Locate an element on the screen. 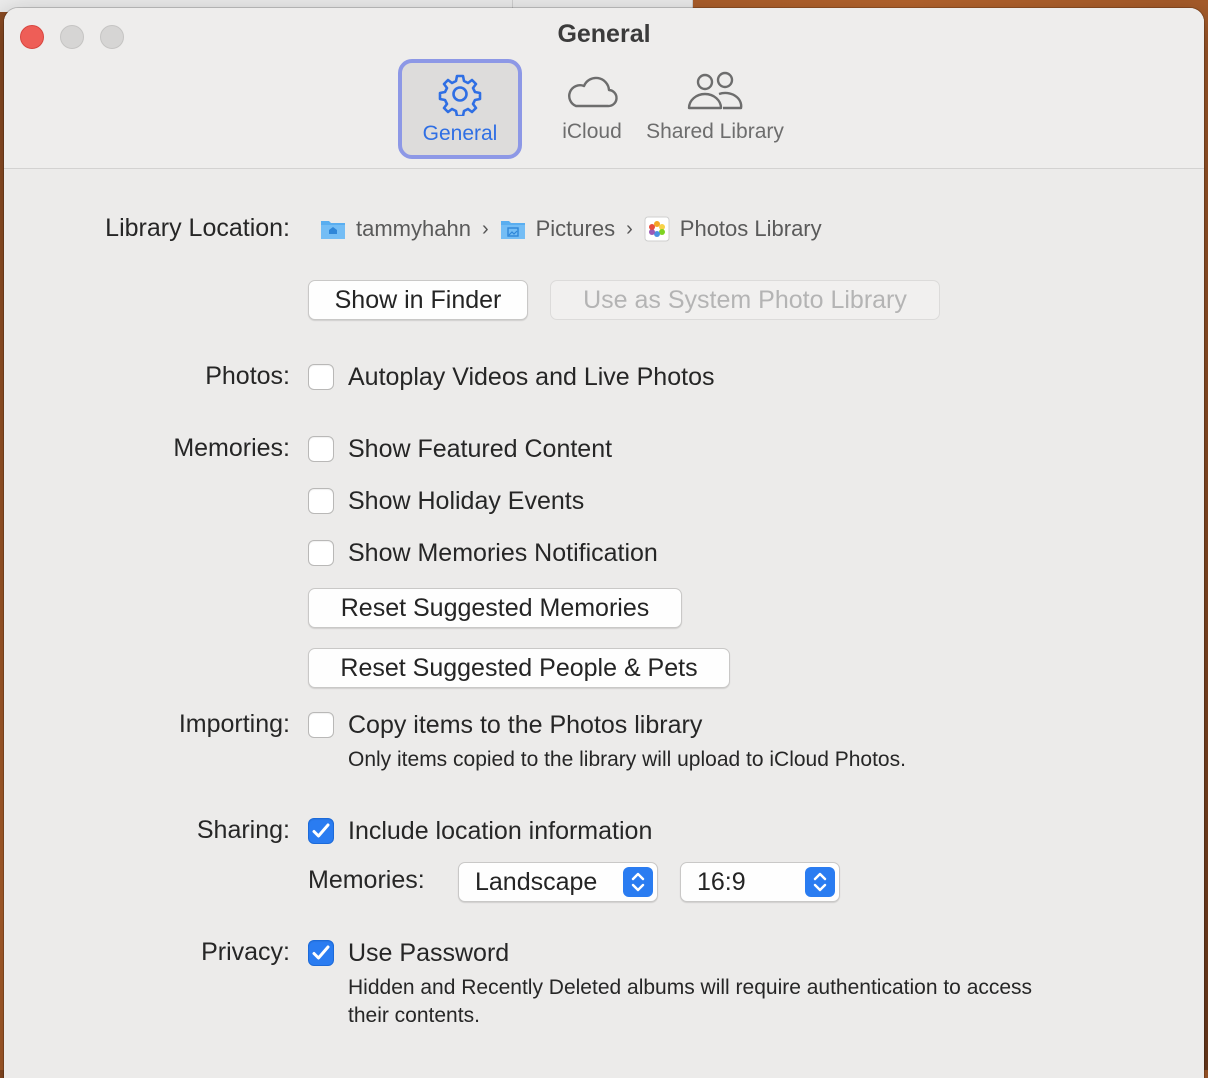  featured-content-option: Show Featured Content is located at coordinates (460, 449).